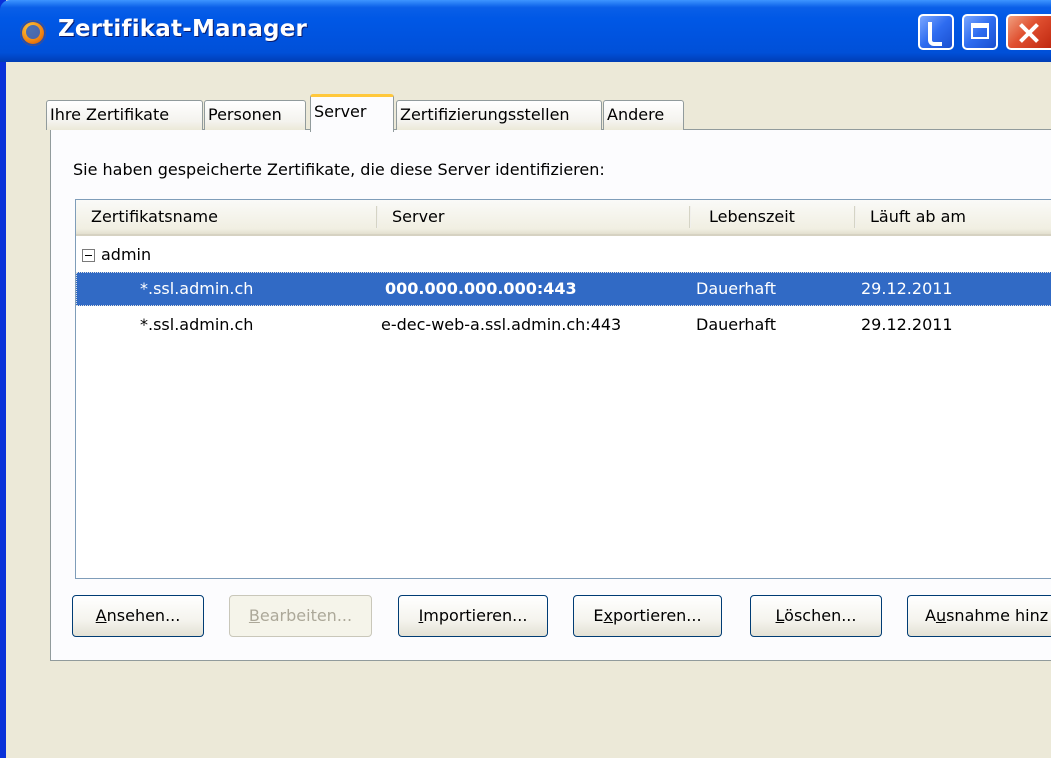 The height and width of the screenshot is (758, 1051). Describe the element at coordinates (499, 115) in the screenshot. I see `tab-authorities: Zertifizierungsstellen` at that location.